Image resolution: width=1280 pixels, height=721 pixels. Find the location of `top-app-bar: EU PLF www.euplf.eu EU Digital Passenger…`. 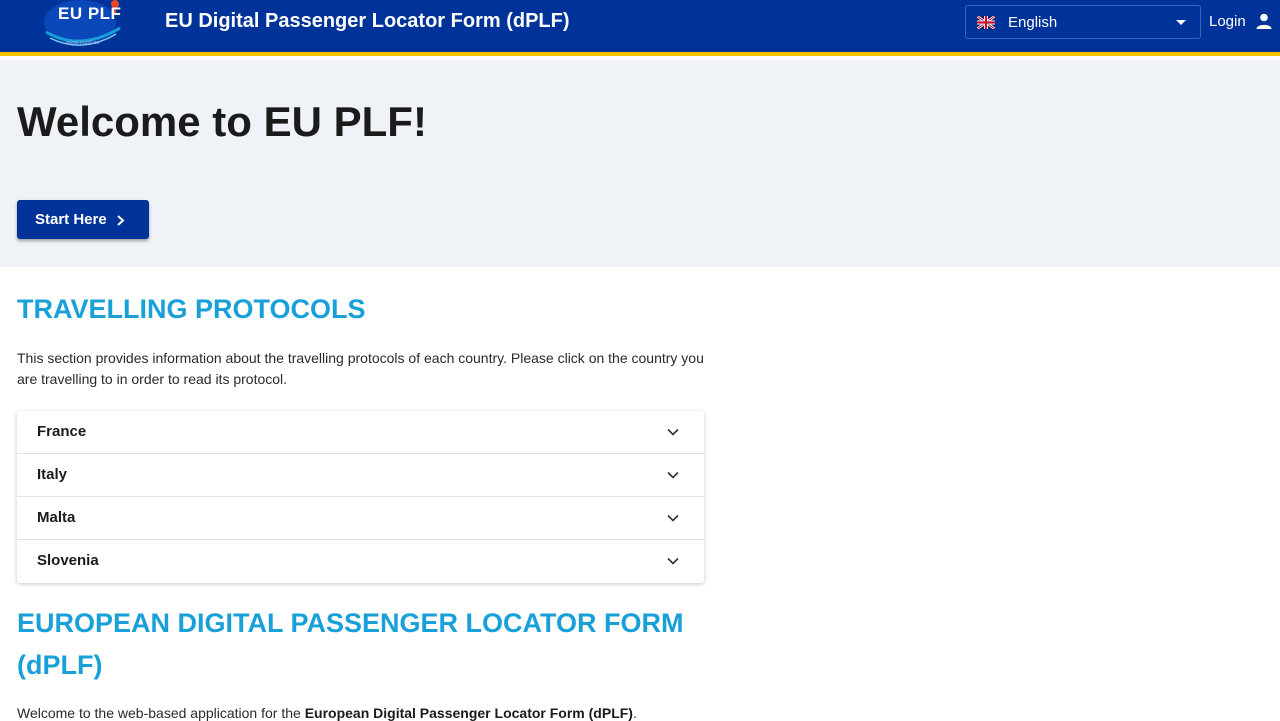

top-app-bar: EU PLF www.euplf.eu EU Digital Passenger… is located at coordinates (640, 28).